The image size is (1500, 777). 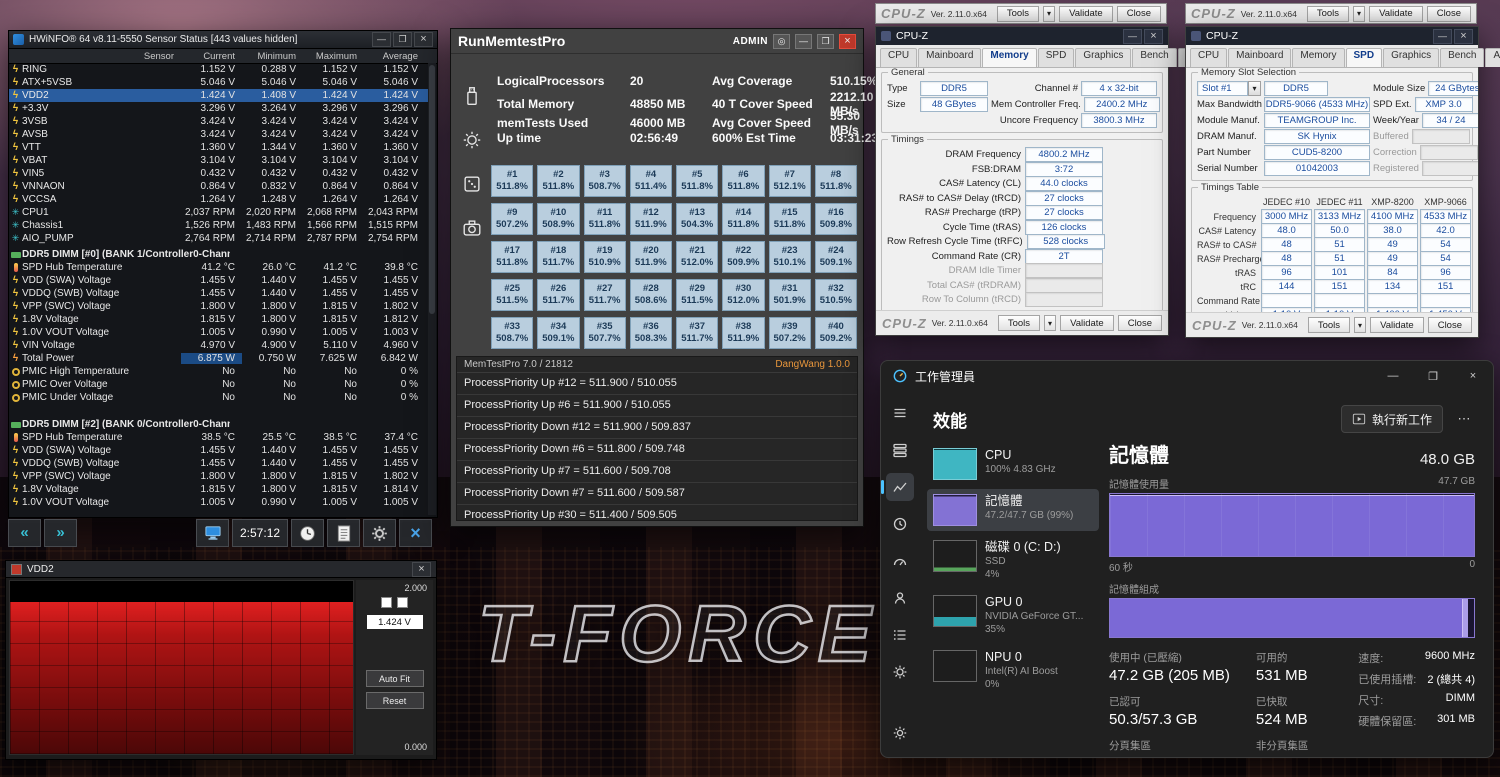 I want to click on sensor-row: VIN5 0.432 V 0.432 V 0.432 V 0.432 V, so click(x=218, y=173).